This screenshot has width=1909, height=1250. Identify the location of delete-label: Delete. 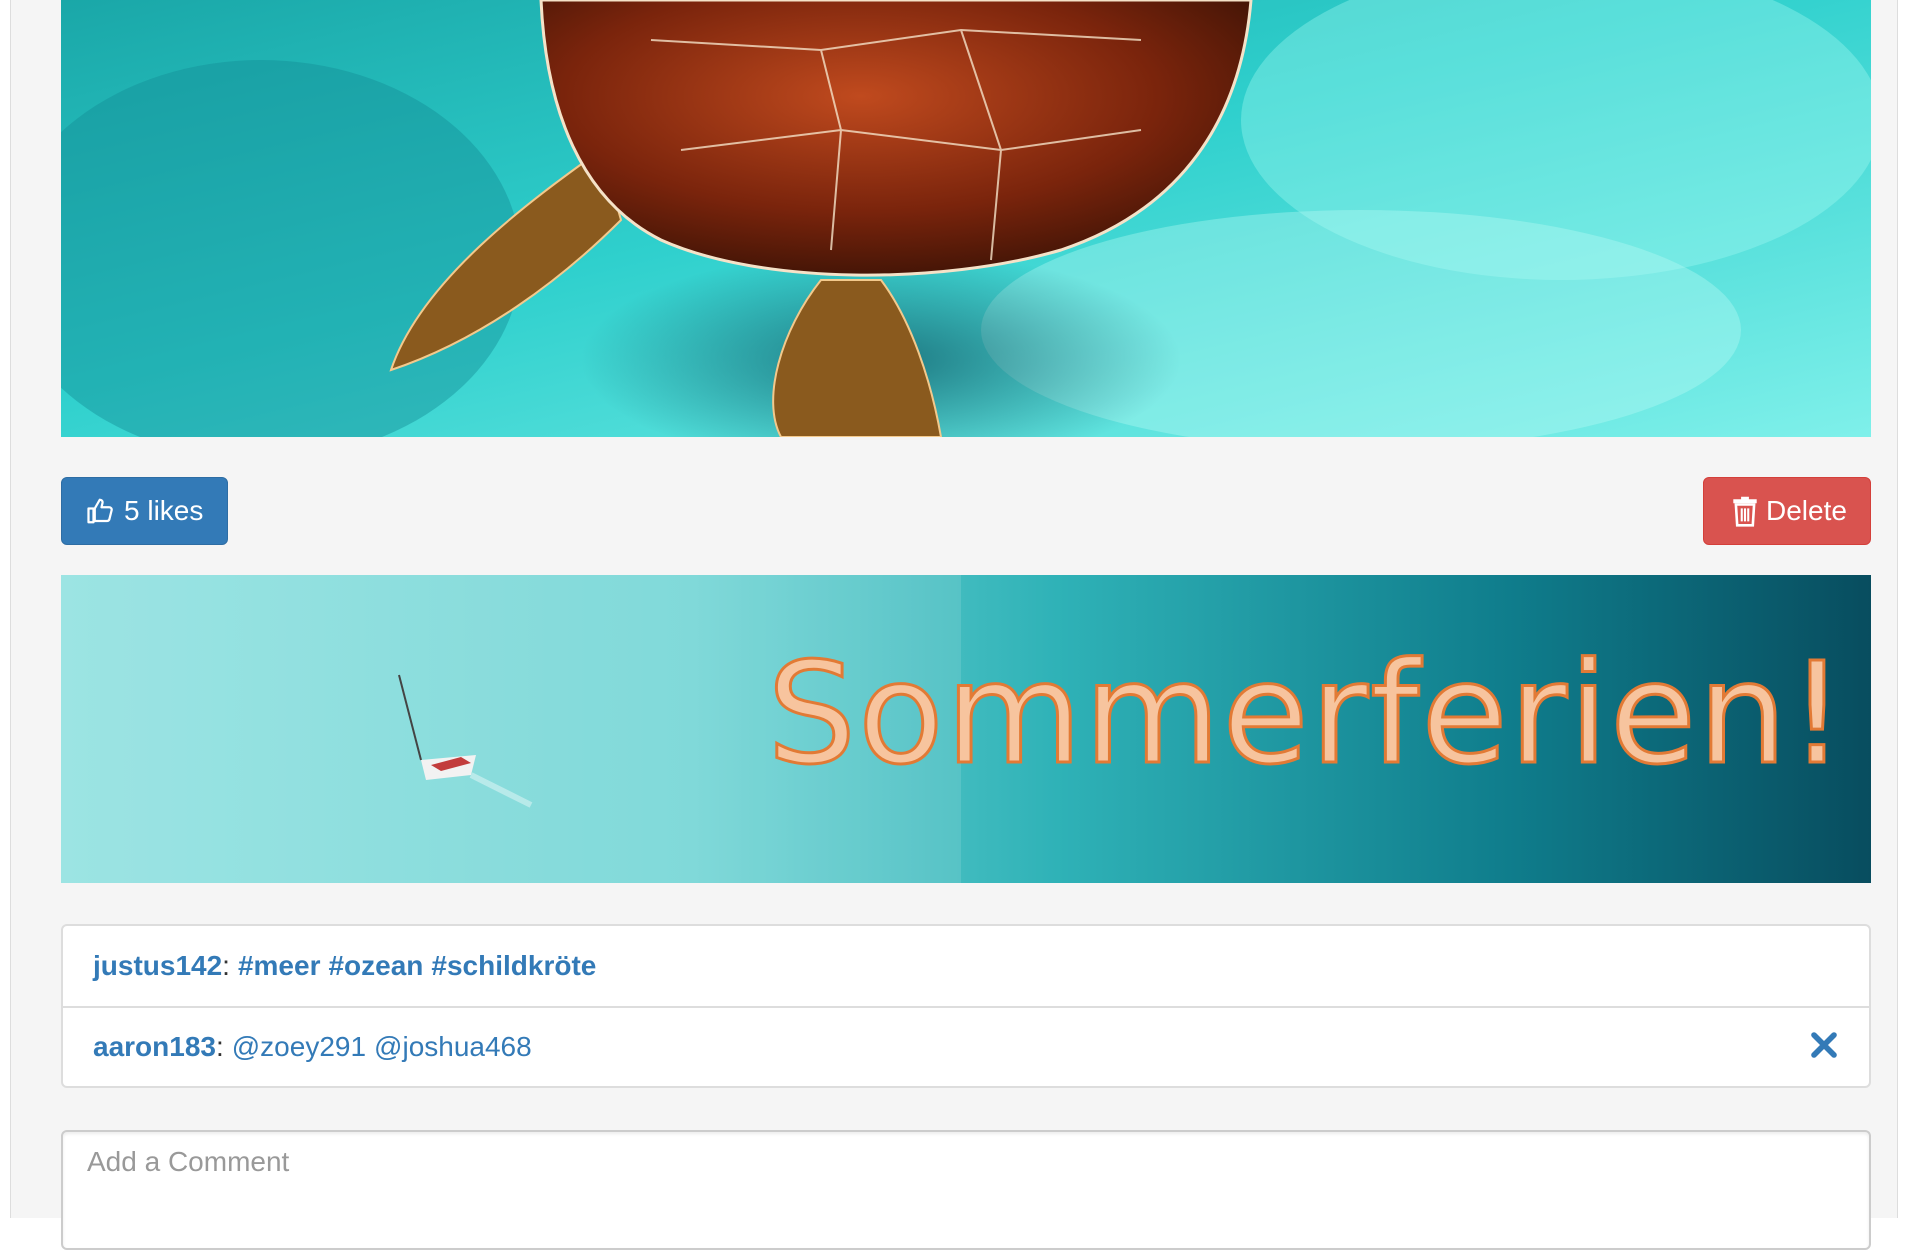
(1806, 510).